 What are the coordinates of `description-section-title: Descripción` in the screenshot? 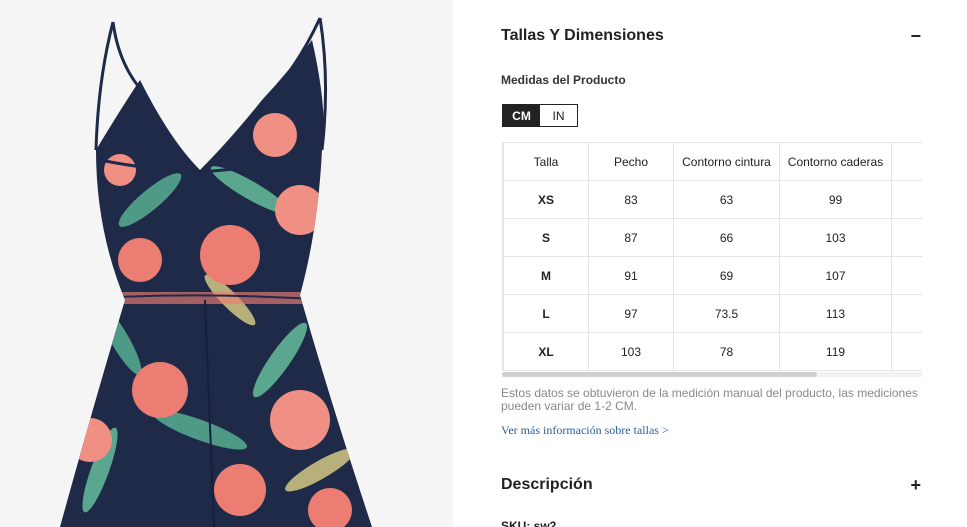 It's located at (547, 484).